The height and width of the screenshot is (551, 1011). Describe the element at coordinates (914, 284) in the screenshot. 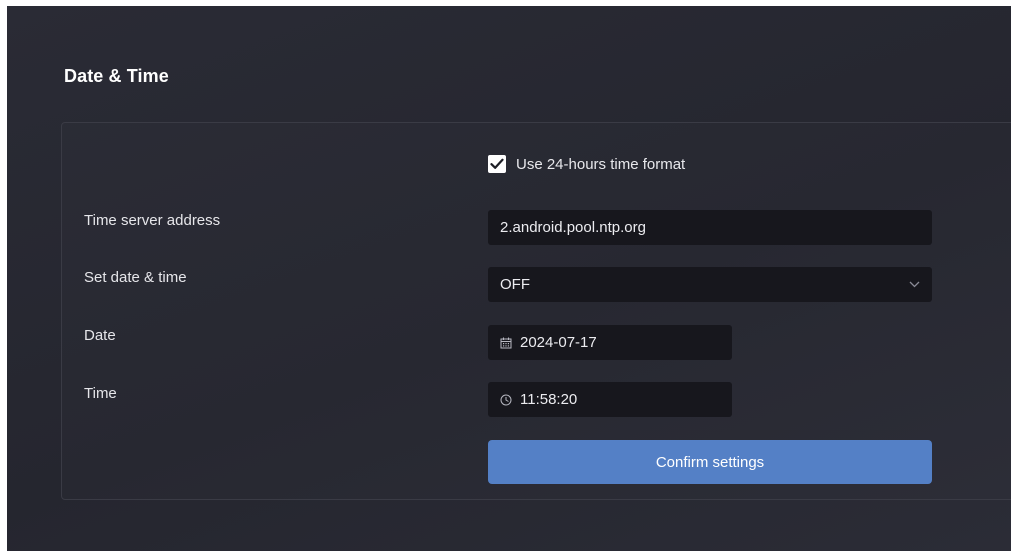

I see `chevron-down-icon` at that location.